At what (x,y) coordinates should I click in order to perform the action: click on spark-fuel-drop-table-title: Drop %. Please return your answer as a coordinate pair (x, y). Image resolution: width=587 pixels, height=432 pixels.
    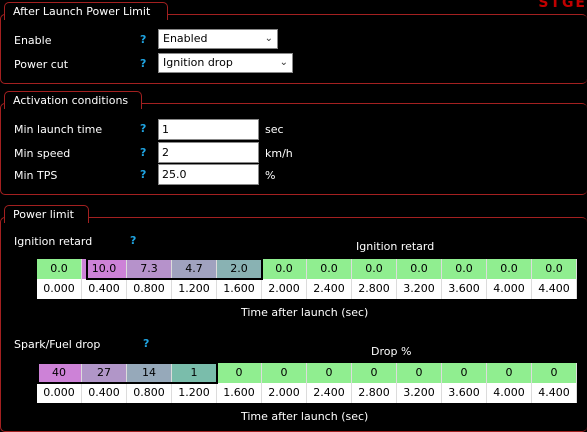
    Looking at the image, I should click on (391, 351).